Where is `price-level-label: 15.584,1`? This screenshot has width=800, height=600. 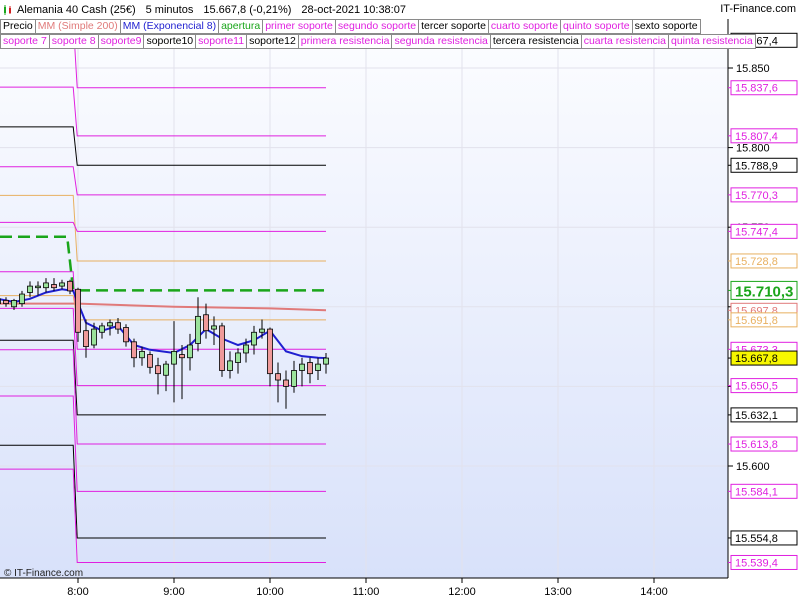
price-level-label: 15.584,1 is located at coordinates (756, 492).